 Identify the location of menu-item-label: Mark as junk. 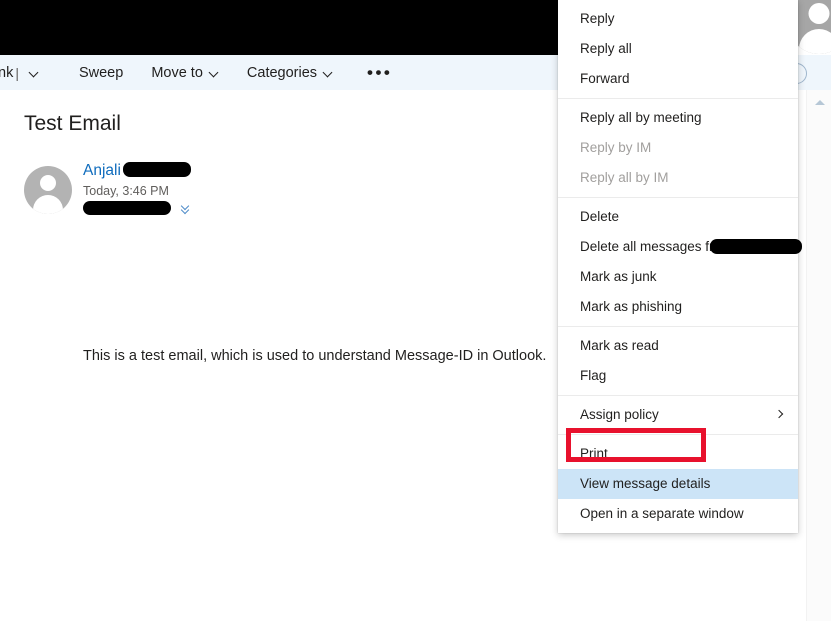
(618, 276).